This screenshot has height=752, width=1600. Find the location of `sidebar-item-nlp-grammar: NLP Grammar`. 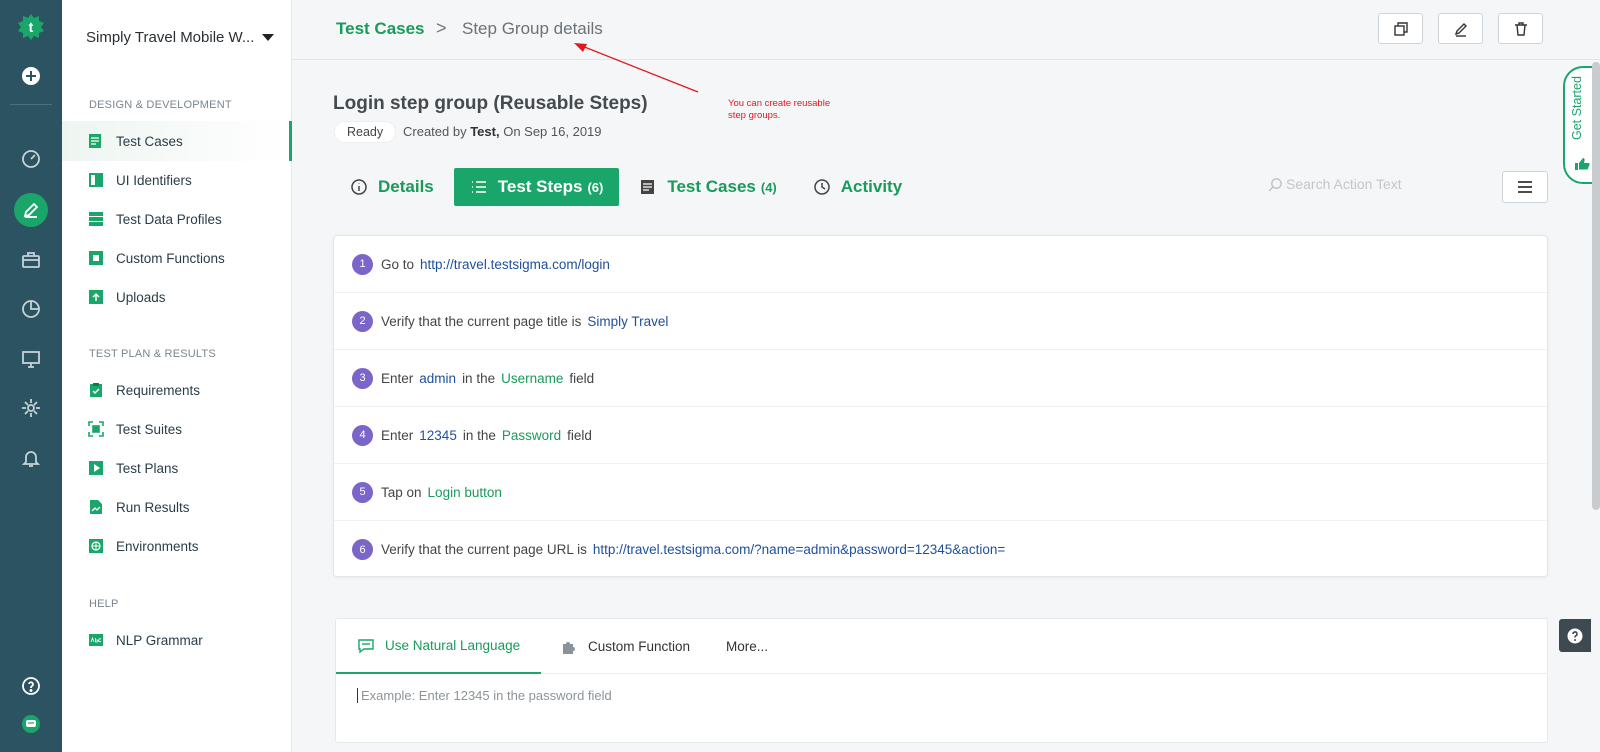

sidebar-item-nlp-grammar: NLP Grammar is located at coordinates (177, 640).